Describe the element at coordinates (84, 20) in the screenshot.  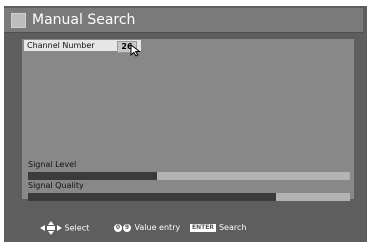
I see `page-title: Manual Search` at that location.